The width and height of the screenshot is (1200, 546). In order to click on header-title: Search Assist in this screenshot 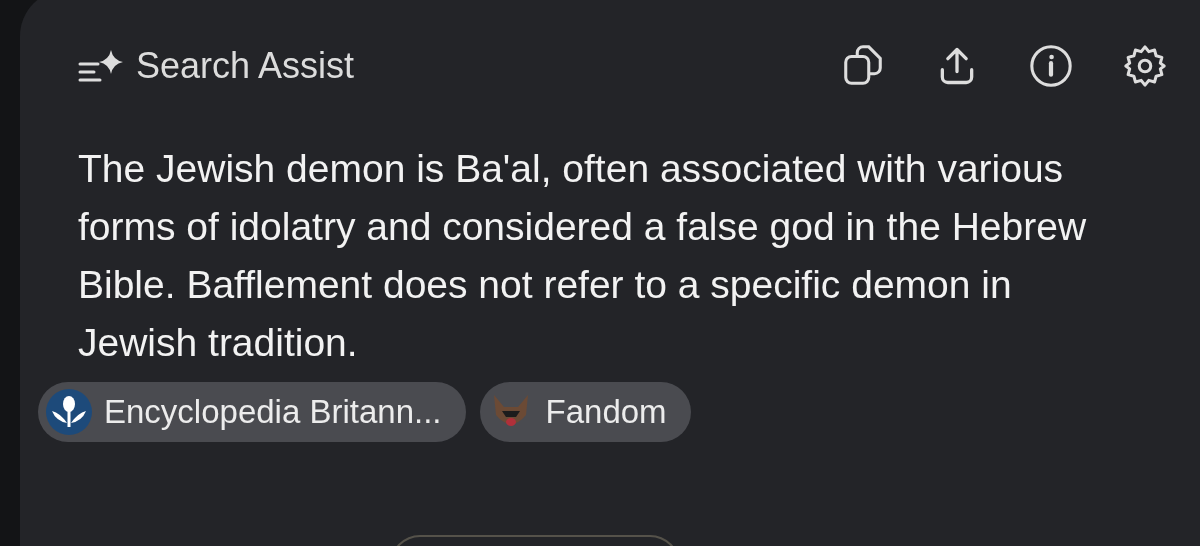, I will do `click(245, 66)`.